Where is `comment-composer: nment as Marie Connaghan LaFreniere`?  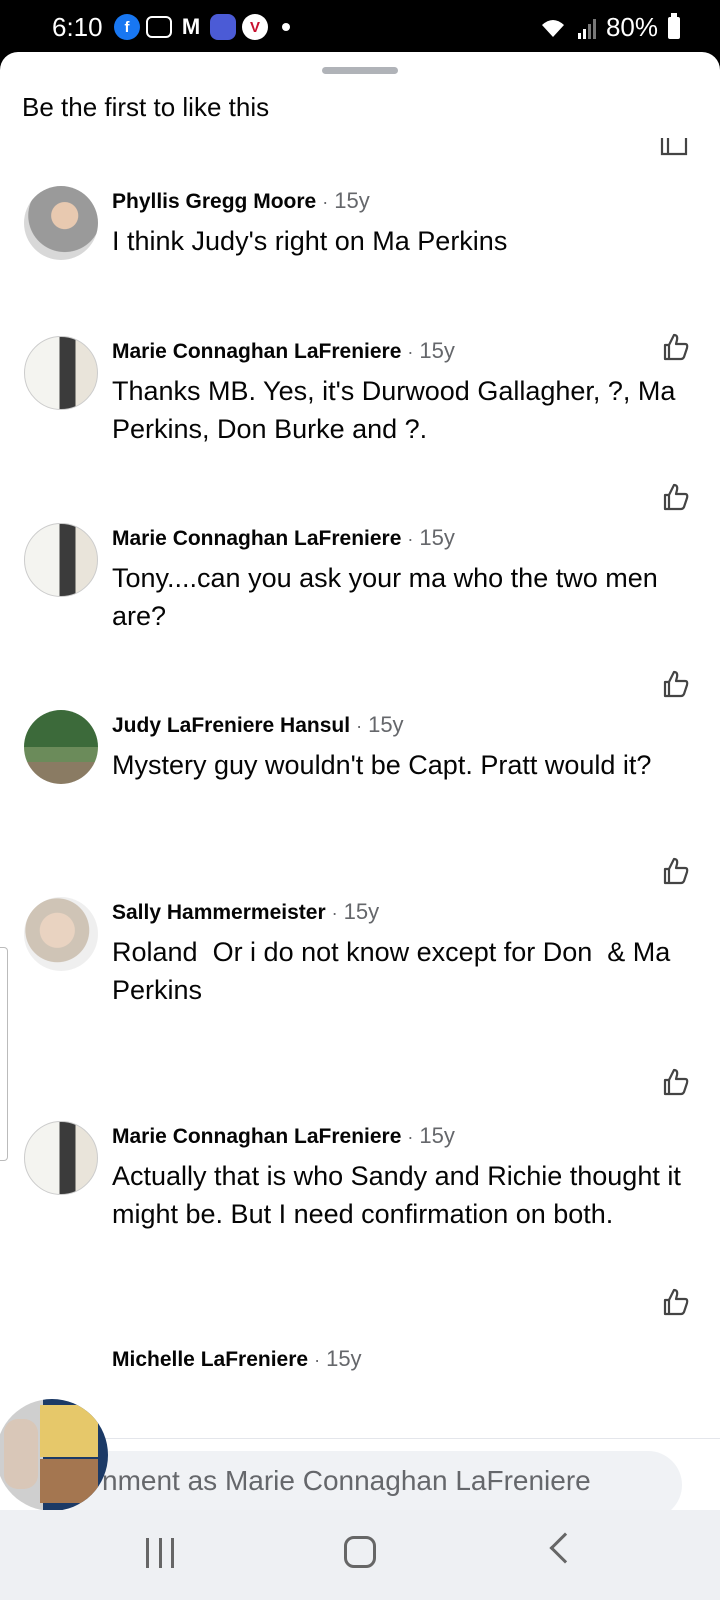 comment-composer: nment as Marie Connaghan LaFreniere is located at coordinates (360, 1454).